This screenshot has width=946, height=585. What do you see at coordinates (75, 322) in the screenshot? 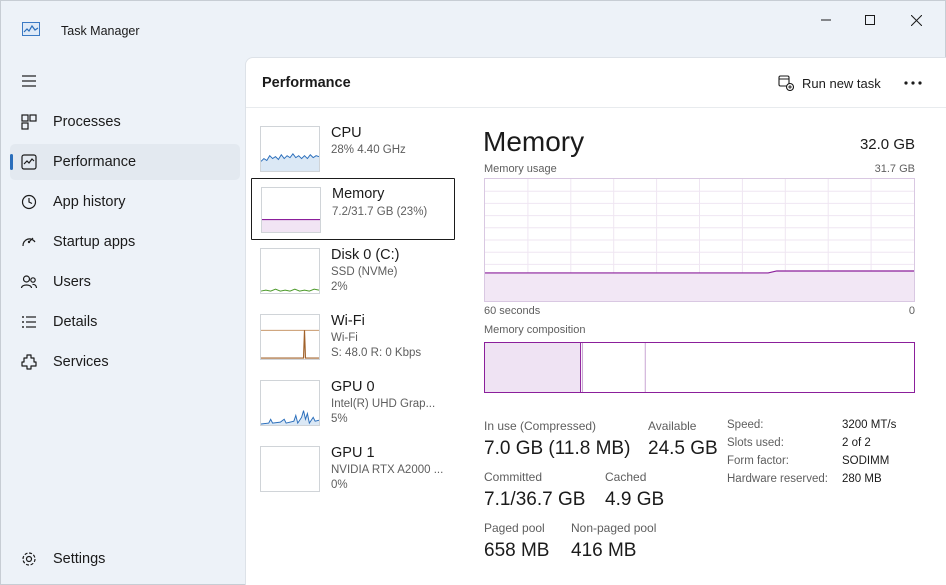
I see `sidebar-item-label: Details` at bounding box center [75, 322].